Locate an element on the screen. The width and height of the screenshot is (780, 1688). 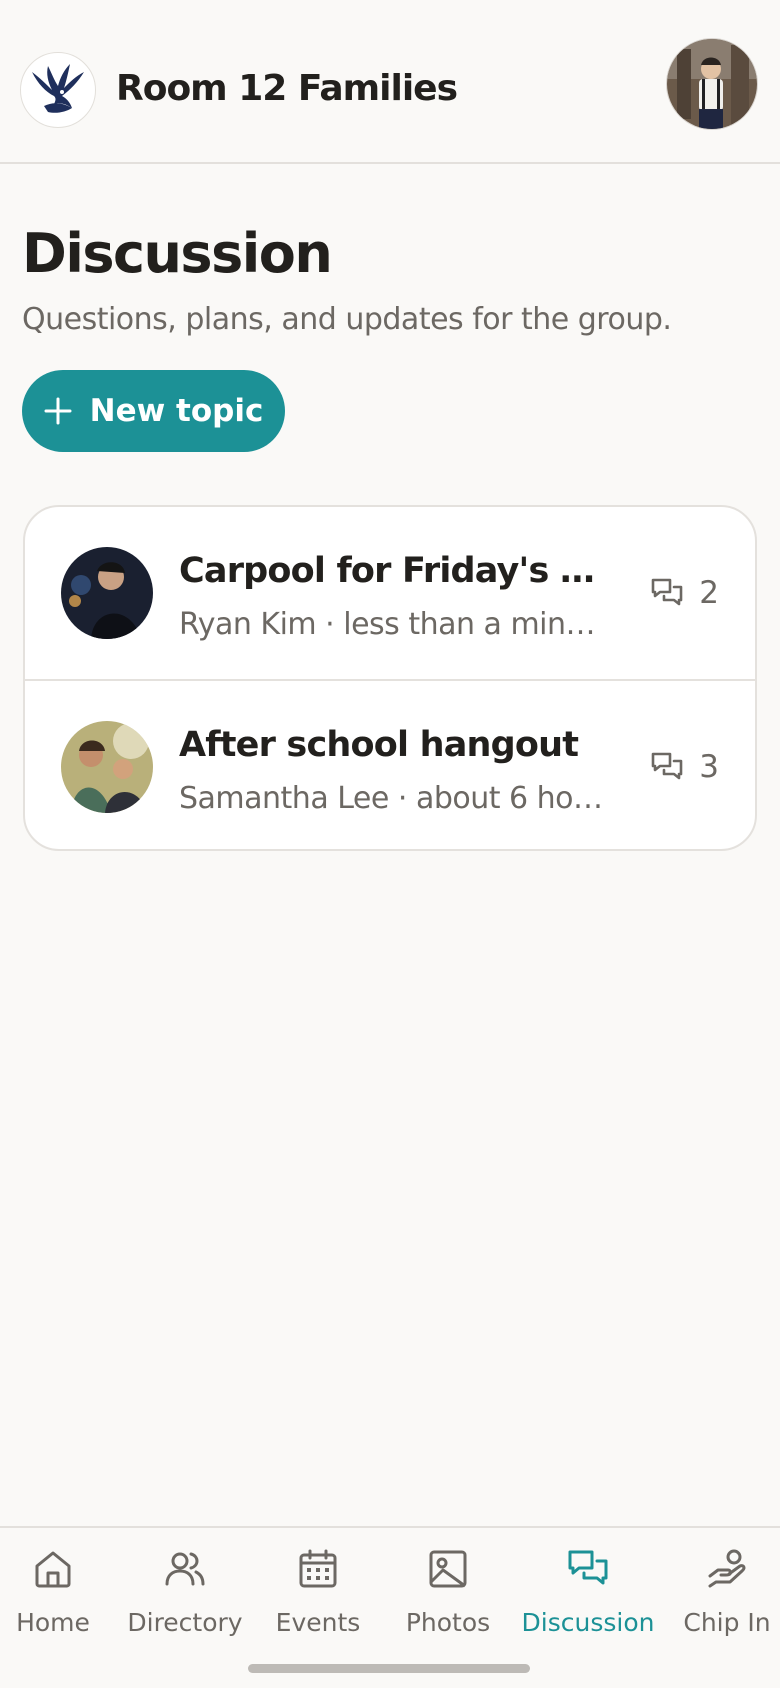
topic-title: Carpool for Friday's game is located at coordinates (394, 571).